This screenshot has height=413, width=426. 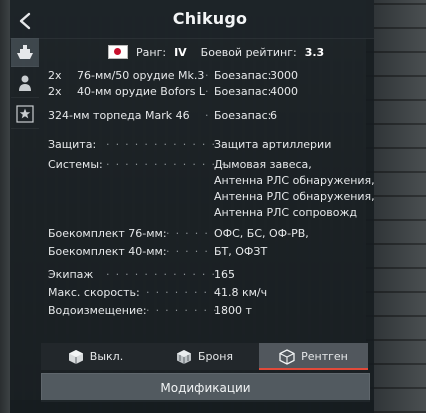 What do you see at coordinates (285, 212) in the screenshot?
I see `systems-value: Антенна РЛС сопровождения` at bounding box center [285, 212].